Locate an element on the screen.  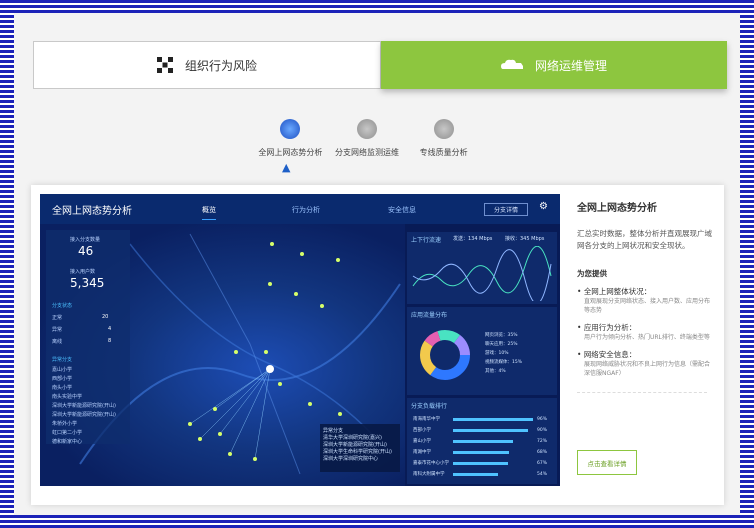
feature-title: 应用行为分析： is located at coordinates (610, 327).